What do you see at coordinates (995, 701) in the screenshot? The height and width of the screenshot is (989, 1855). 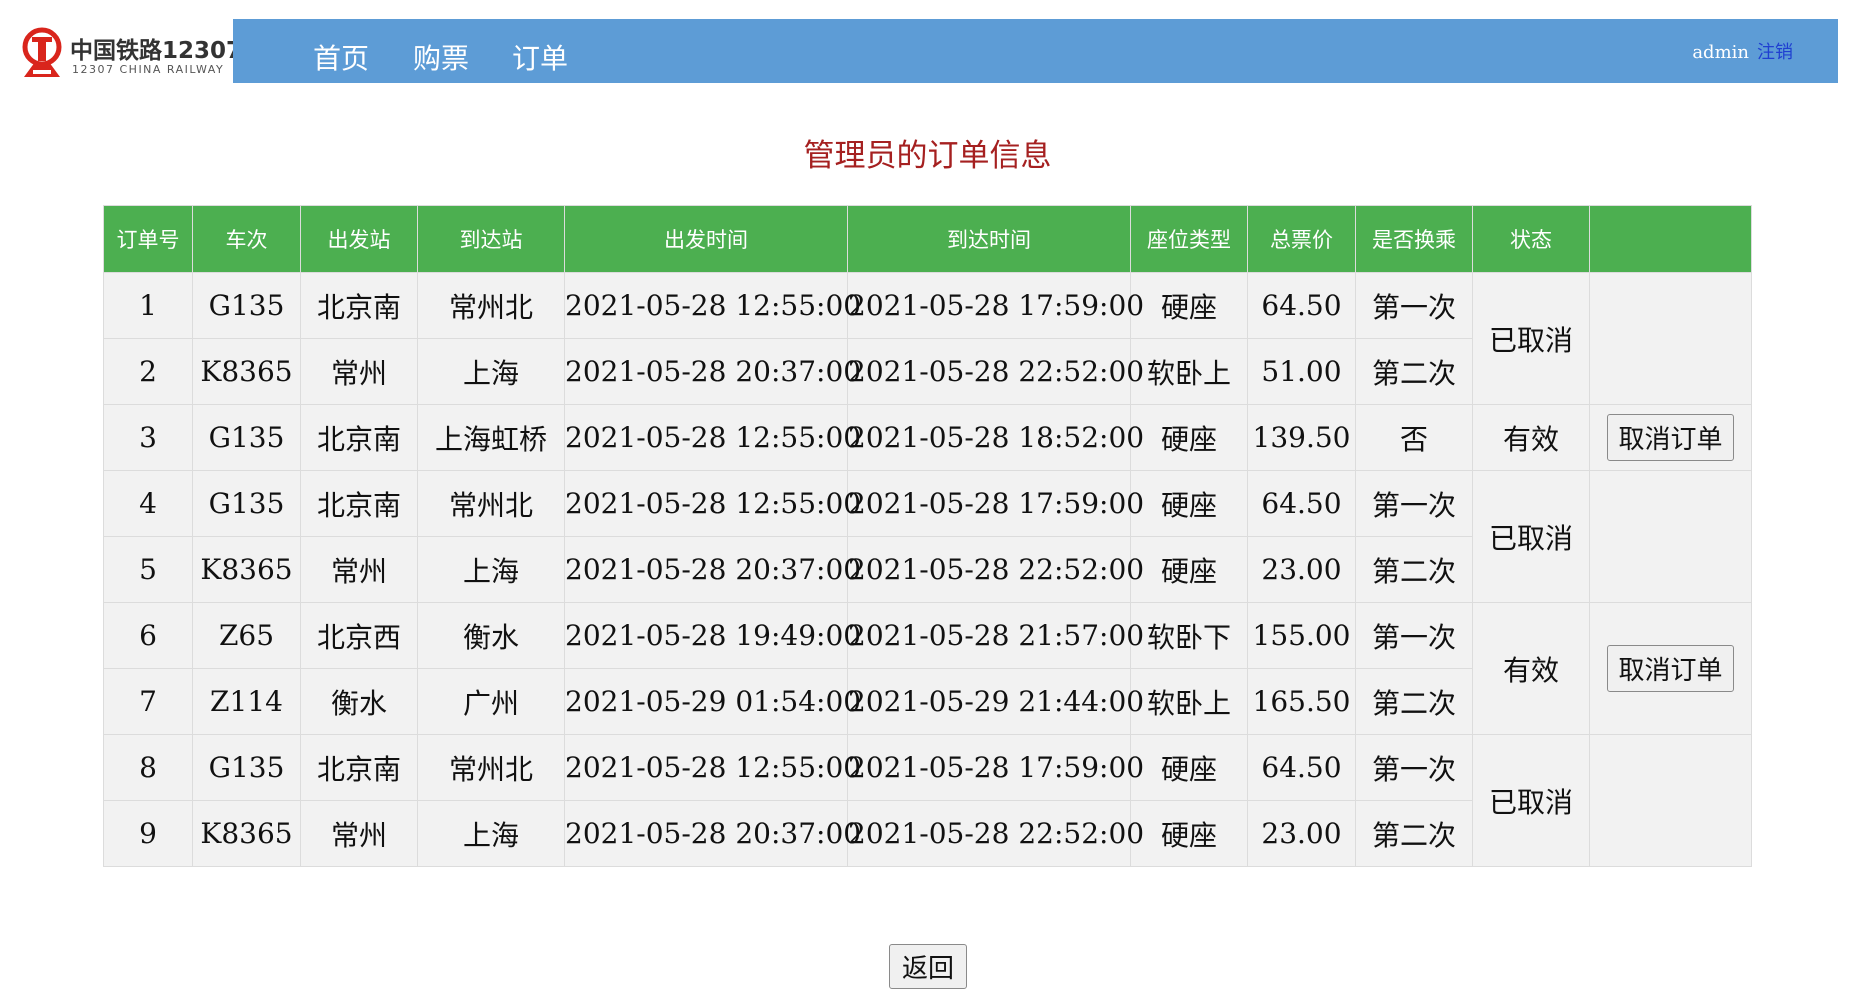 I see `arrival-time-cell: 2021-05-29 21:44:00` at bounding box center [995, 701].